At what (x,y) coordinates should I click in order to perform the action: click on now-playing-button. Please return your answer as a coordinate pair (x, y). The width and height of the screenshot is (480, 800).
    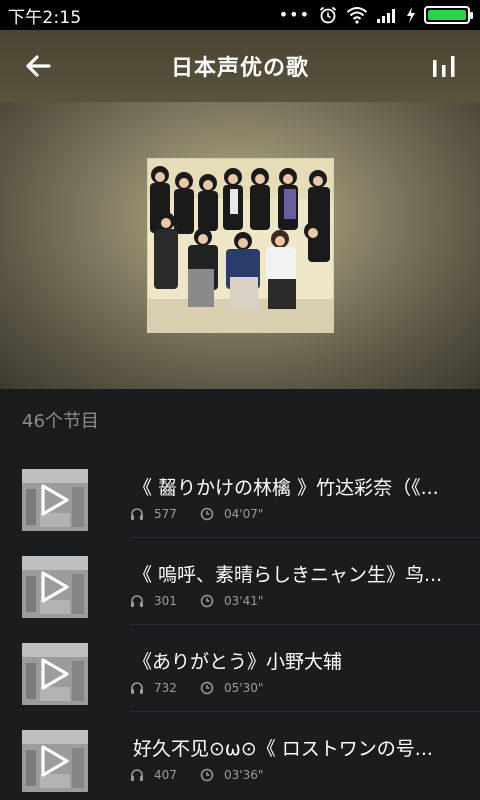
    Looking at the image, I should click on (444, 66).